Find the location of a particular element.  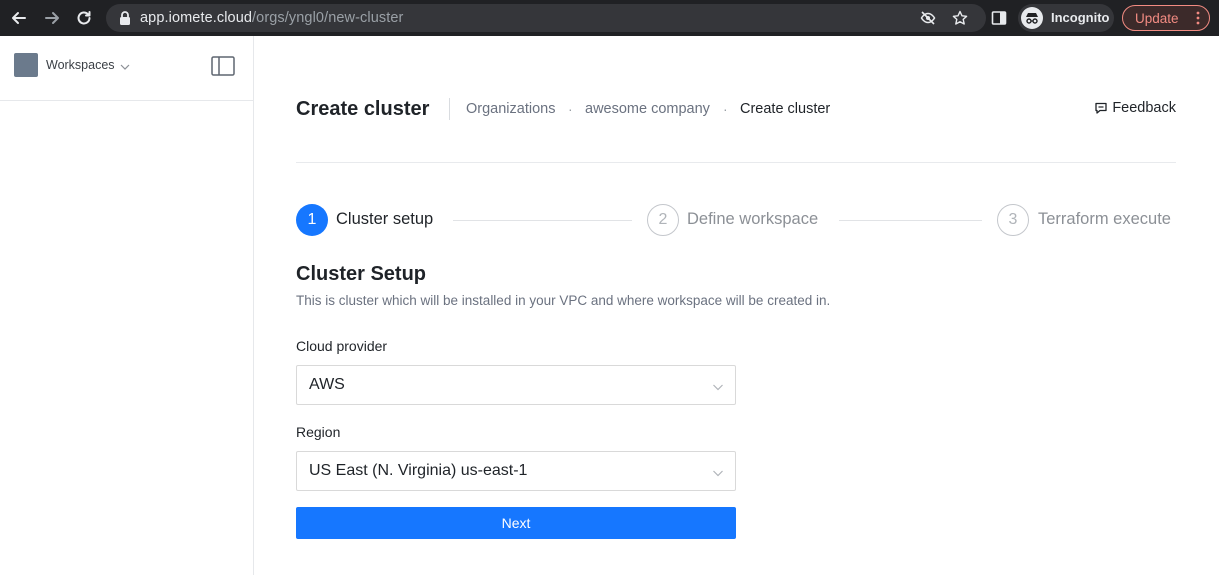

cloud-provider-select: AWS is located at coordinates (516, 385).